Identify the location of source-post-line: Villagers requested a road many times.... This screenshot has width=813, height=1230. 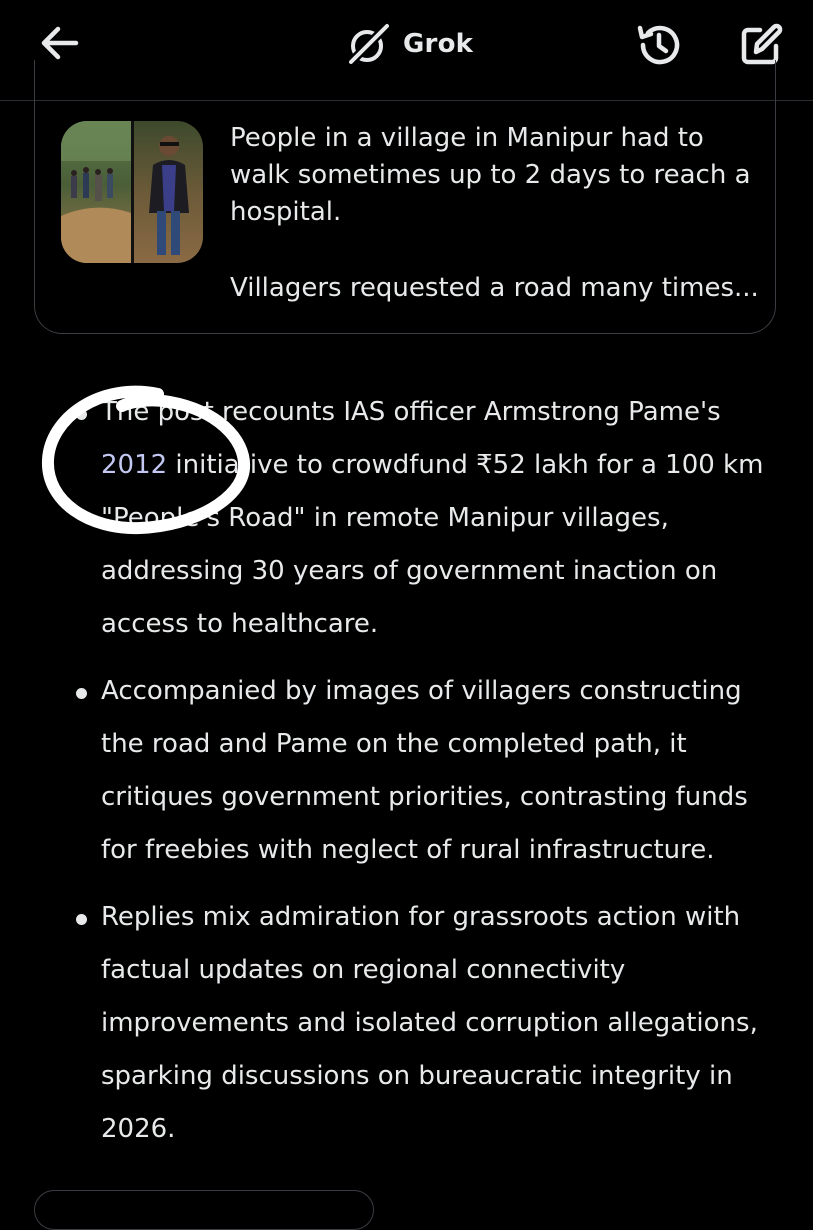
(494, 288).